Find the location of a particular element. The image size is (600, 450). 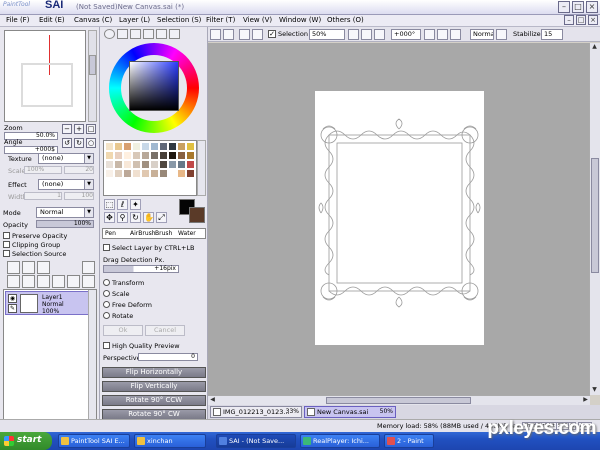

layer-mode-dropdown: Normal ▼ is located at coordinates (65, 212).